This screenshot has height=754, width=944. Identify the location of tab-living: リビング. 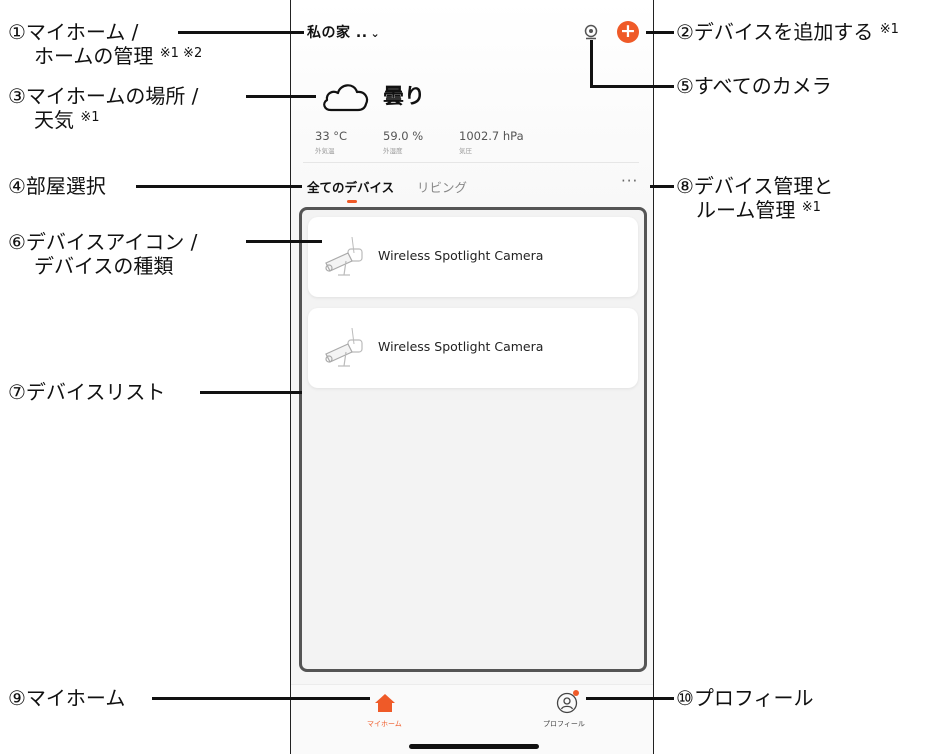
(442, 186).